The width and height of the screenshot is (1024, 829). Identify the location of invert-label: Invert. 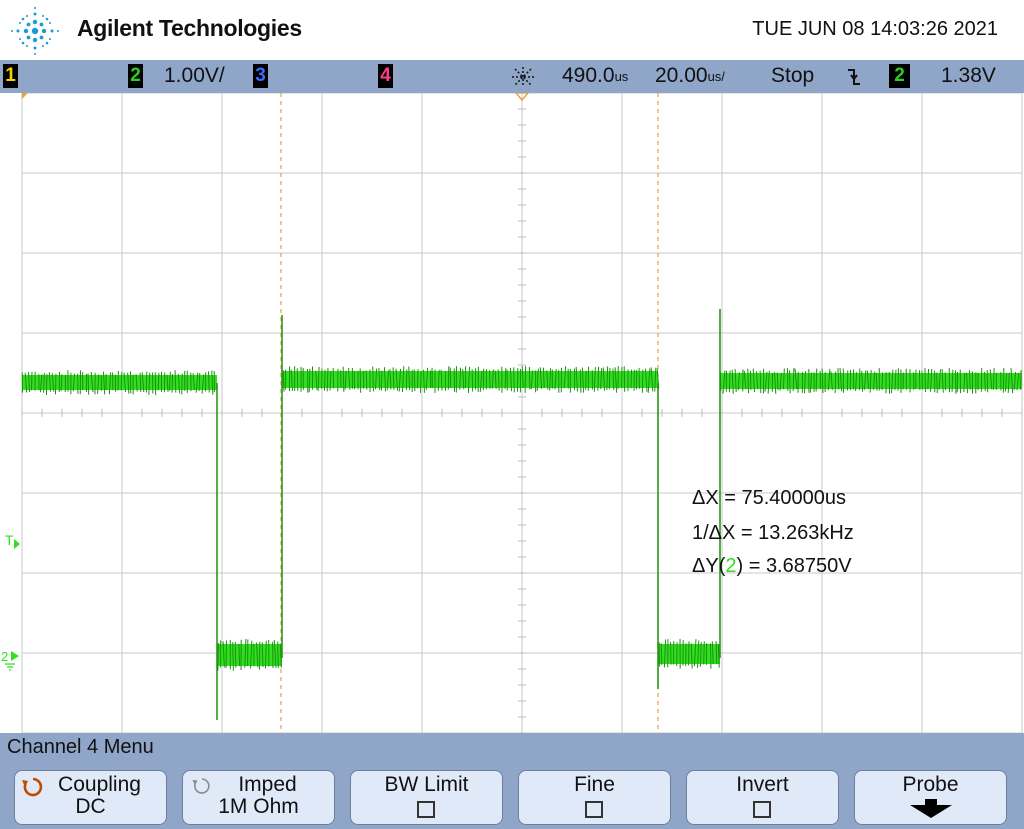
(762, 784).